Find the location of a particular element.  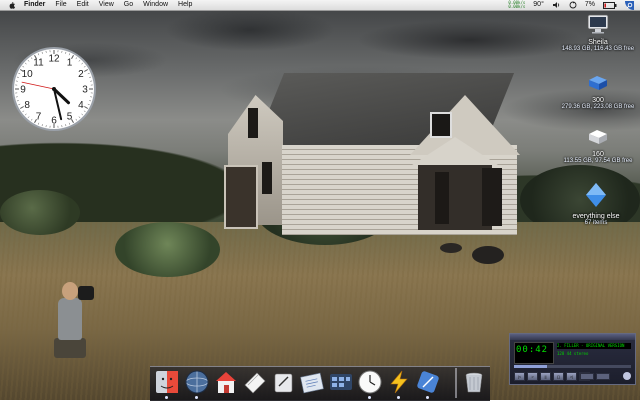

camera is located at coordinates (86, 293).